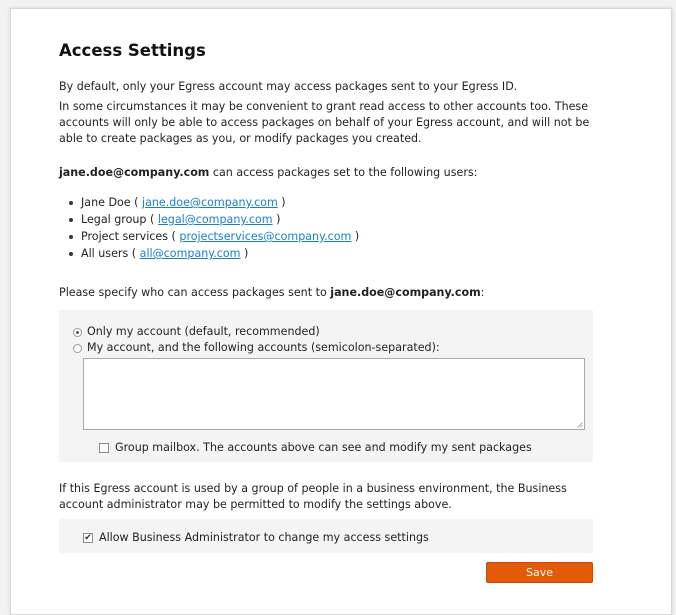 This screenshot has width=676, height=615. I want to click on allow-admin-checkbox: ✔, so click(88, 537).